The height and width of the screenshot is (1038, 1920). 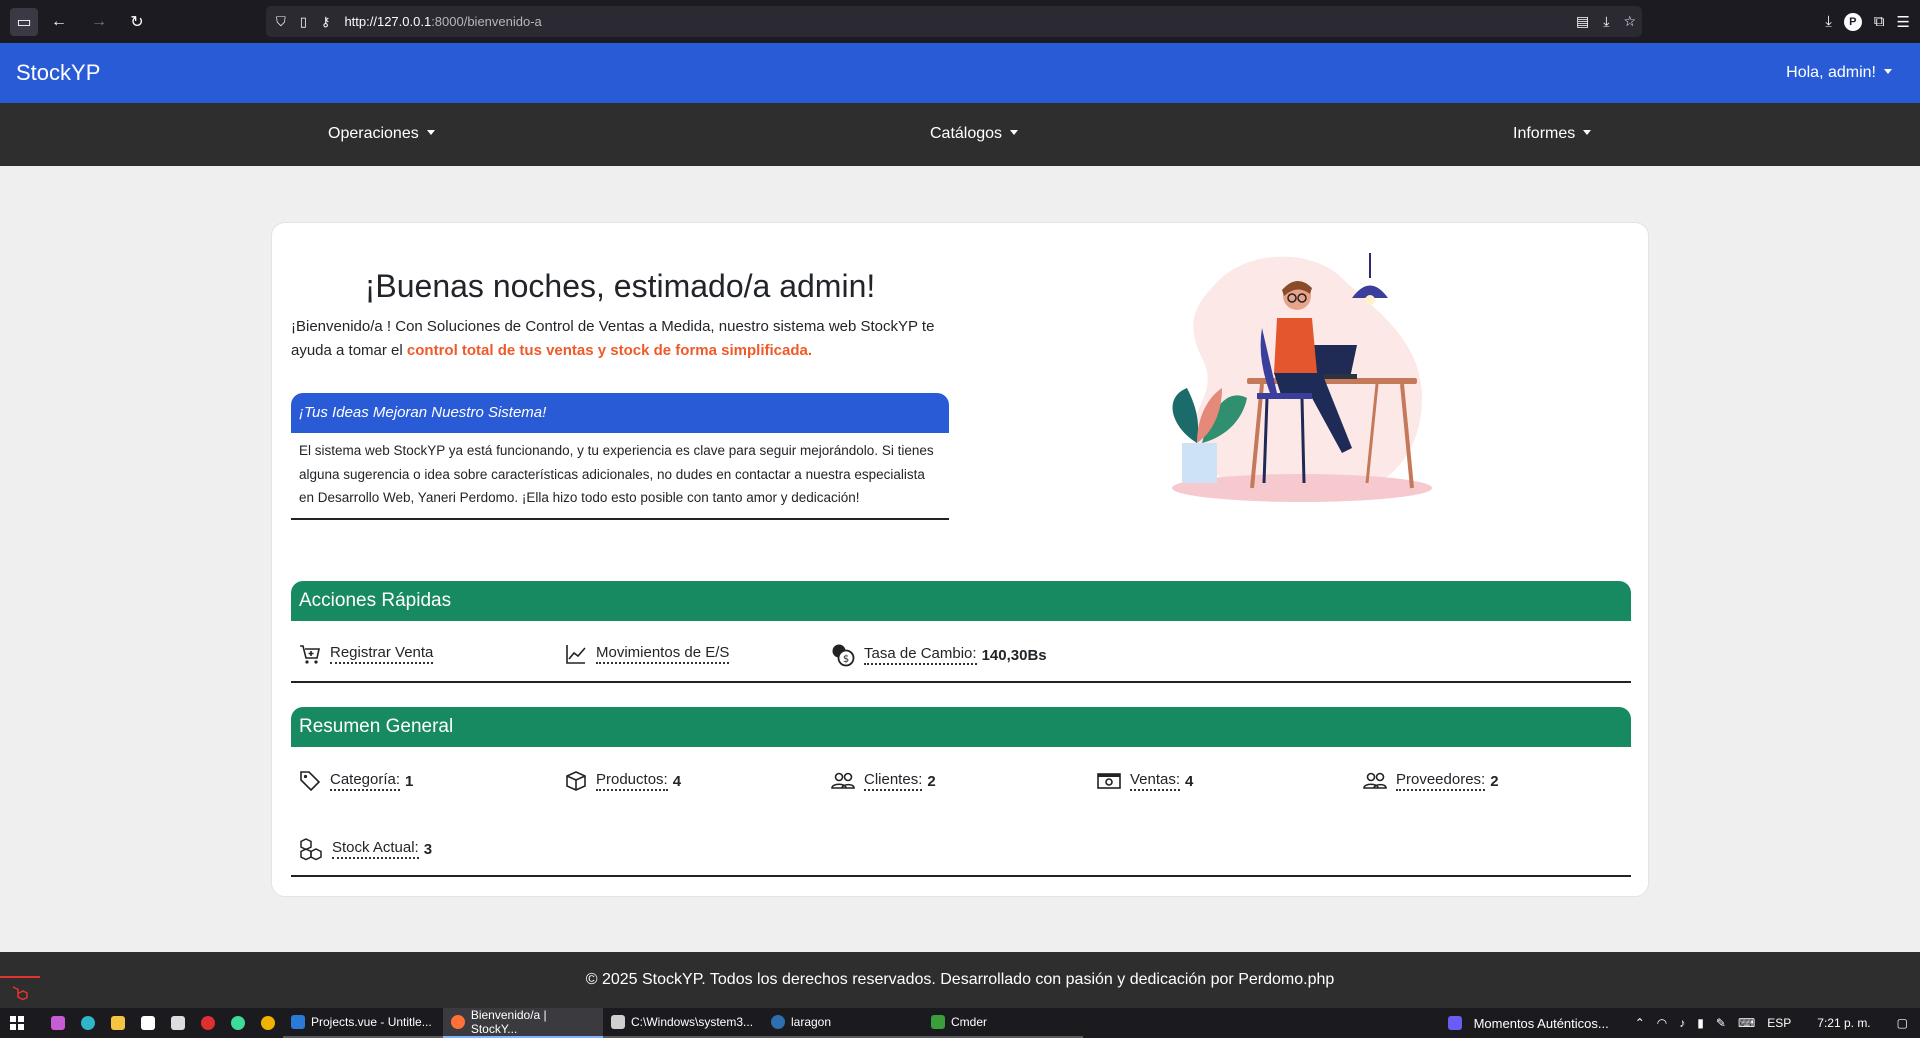 What do you see at coordinates (1843, 1023) in the screenshot?
I see `clock: 7:21 p. m.` at bounding box center [1843, 1023].